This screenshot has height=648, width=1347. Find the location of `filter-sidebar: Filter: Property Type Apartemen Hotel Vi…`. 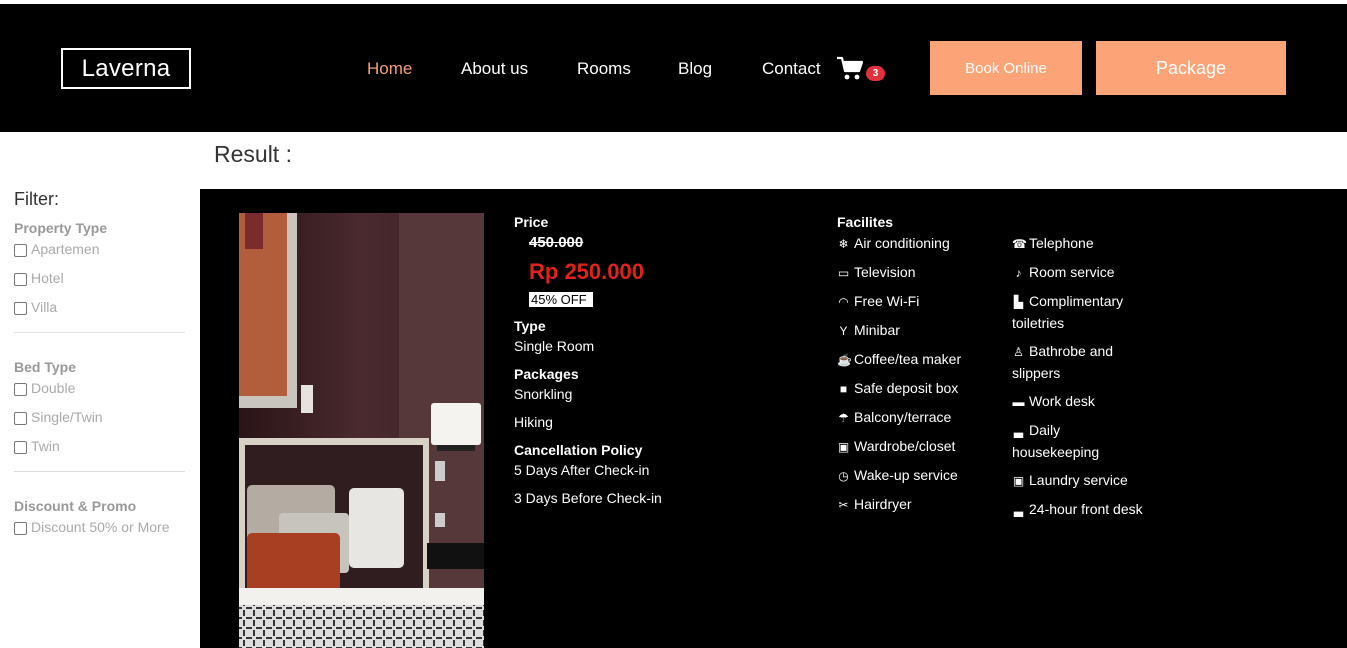

filter-sidebar: Filter: Property Type Apartemen Hotel Vi… is located at coordinates (99, 368).